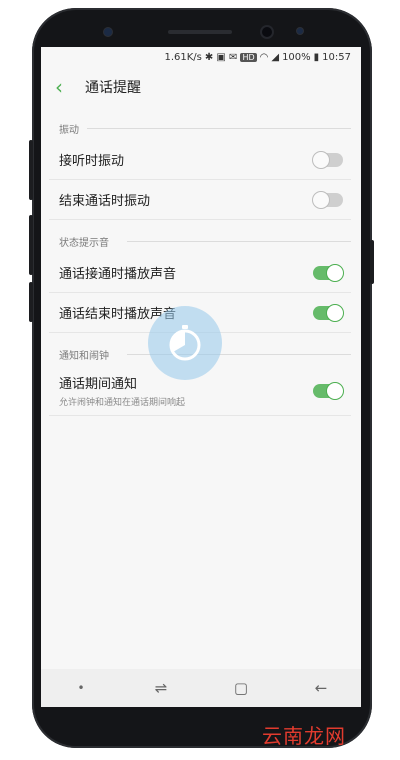 The height and width of the screenshot is (760, 400). What do you see at coordinates (108, 32) in the screenshot?
I see `sensor-icon` at bounding box center [108, 32].